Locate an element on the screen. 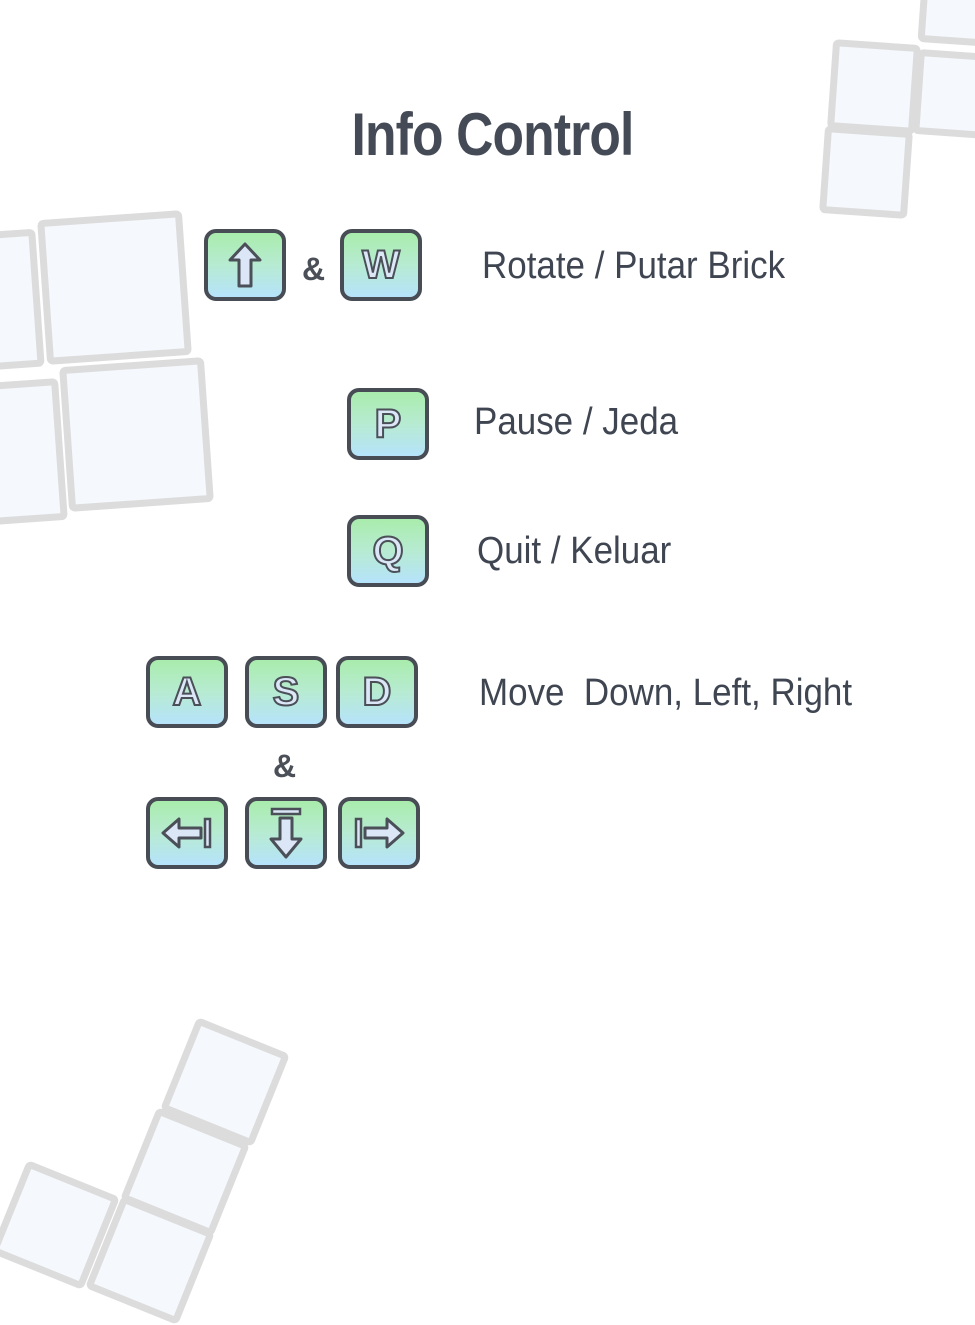 This screenshot has height=1325, width=975. key-label: P is located at coordinates (388, 424).